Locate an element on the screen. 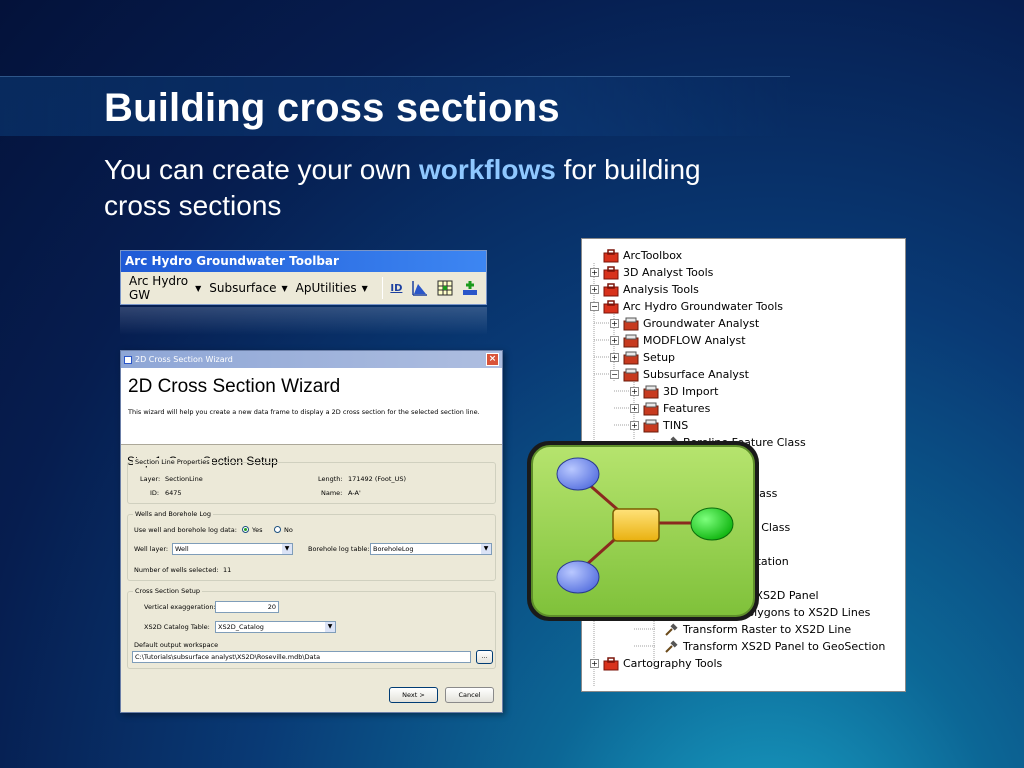 This screenshot has width=1024, height=768. toolbar-separator is located at coordinates (382, 288).